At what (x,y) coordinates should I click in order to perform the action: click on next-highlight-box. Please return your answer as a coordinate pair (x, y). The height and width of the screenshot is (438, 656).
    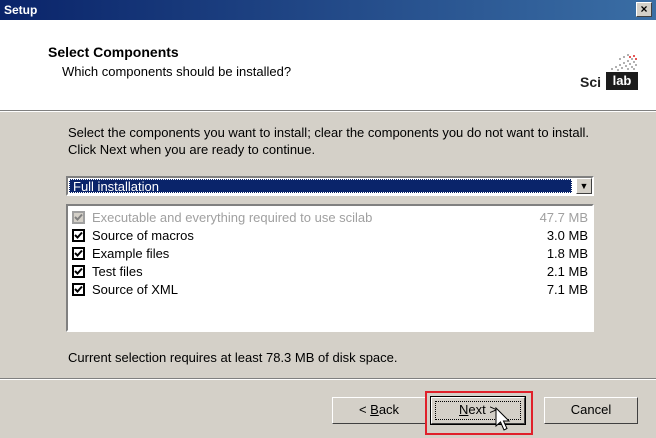
    Looking at the image, I should click on (479, 413).